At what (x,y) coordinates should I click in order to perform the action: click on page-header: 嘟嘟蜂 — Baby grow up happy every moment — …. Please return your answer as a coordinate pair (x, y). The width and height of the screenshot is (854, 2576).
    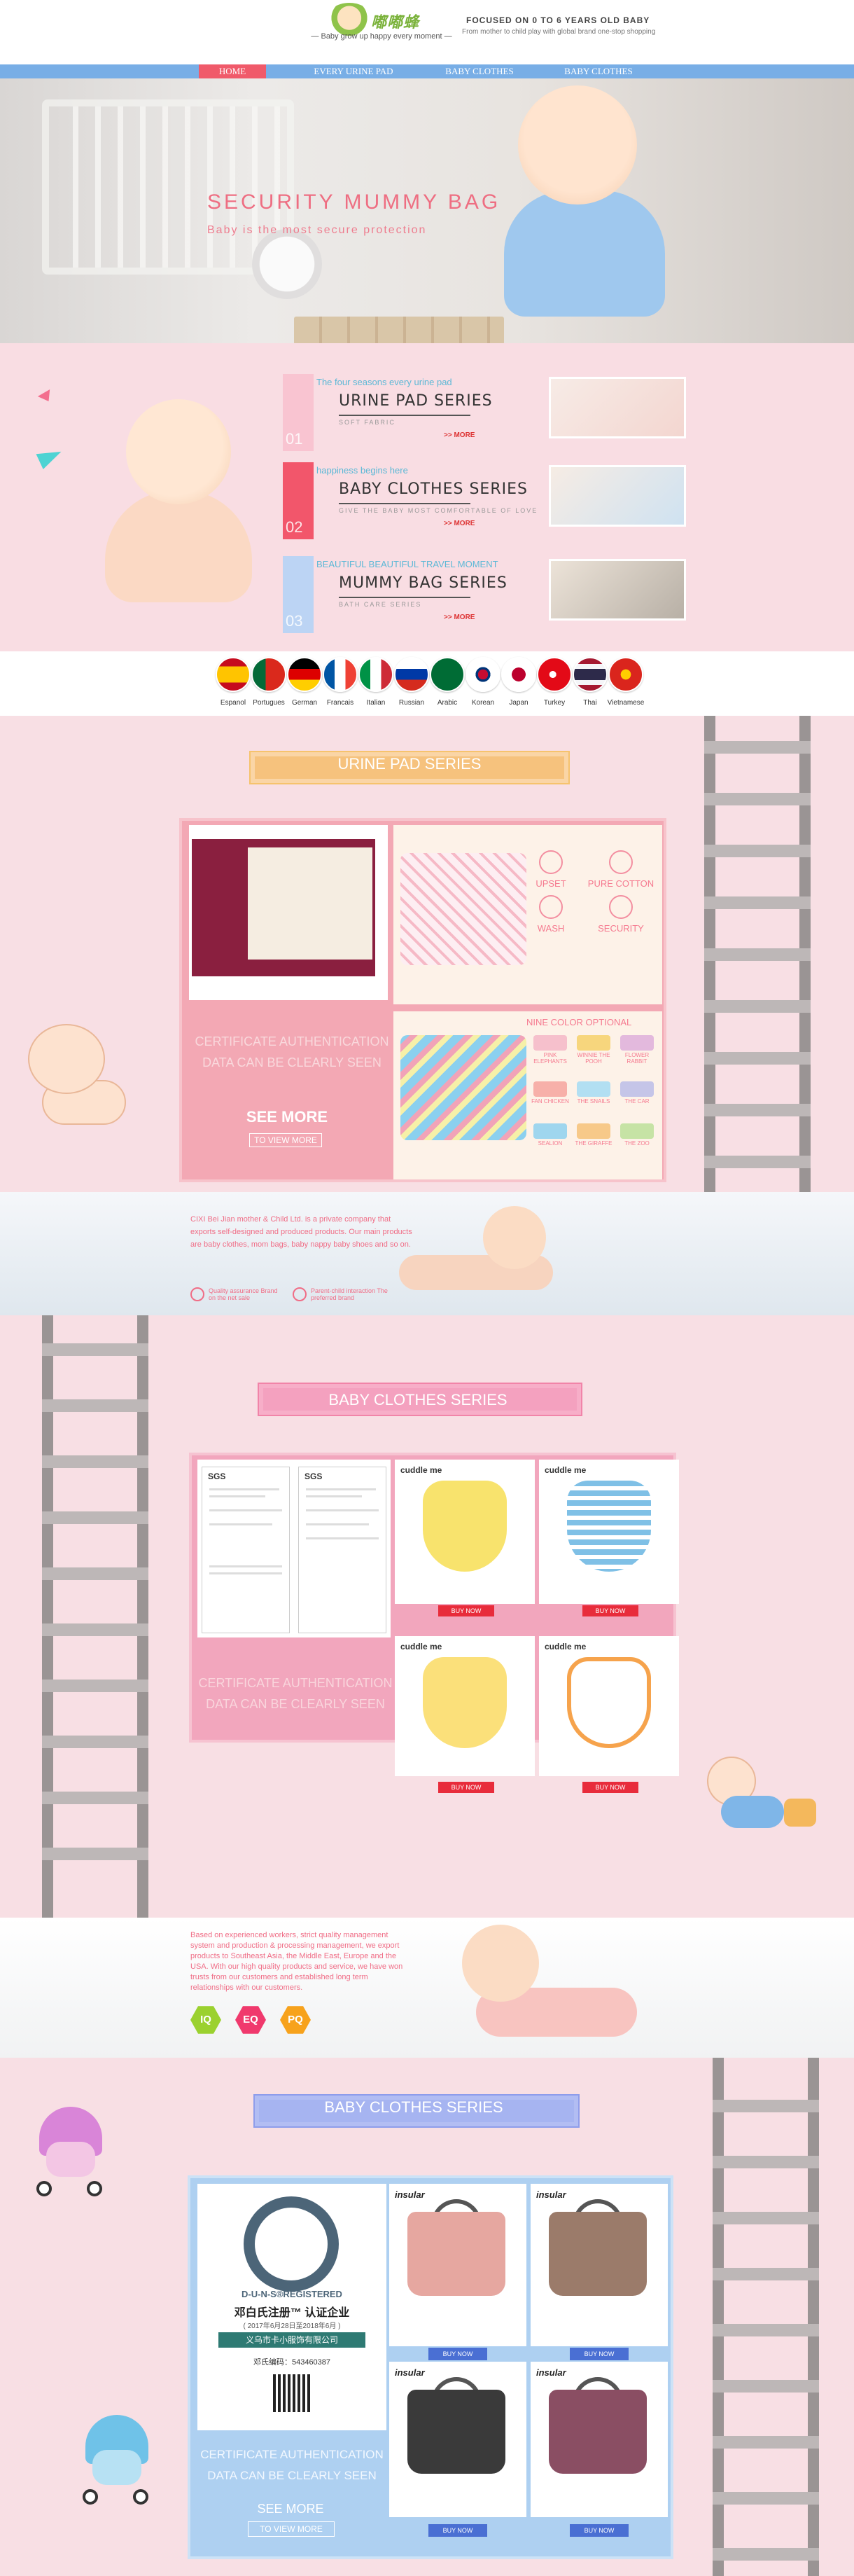
    Looking at the image, I should click on (427, 32).